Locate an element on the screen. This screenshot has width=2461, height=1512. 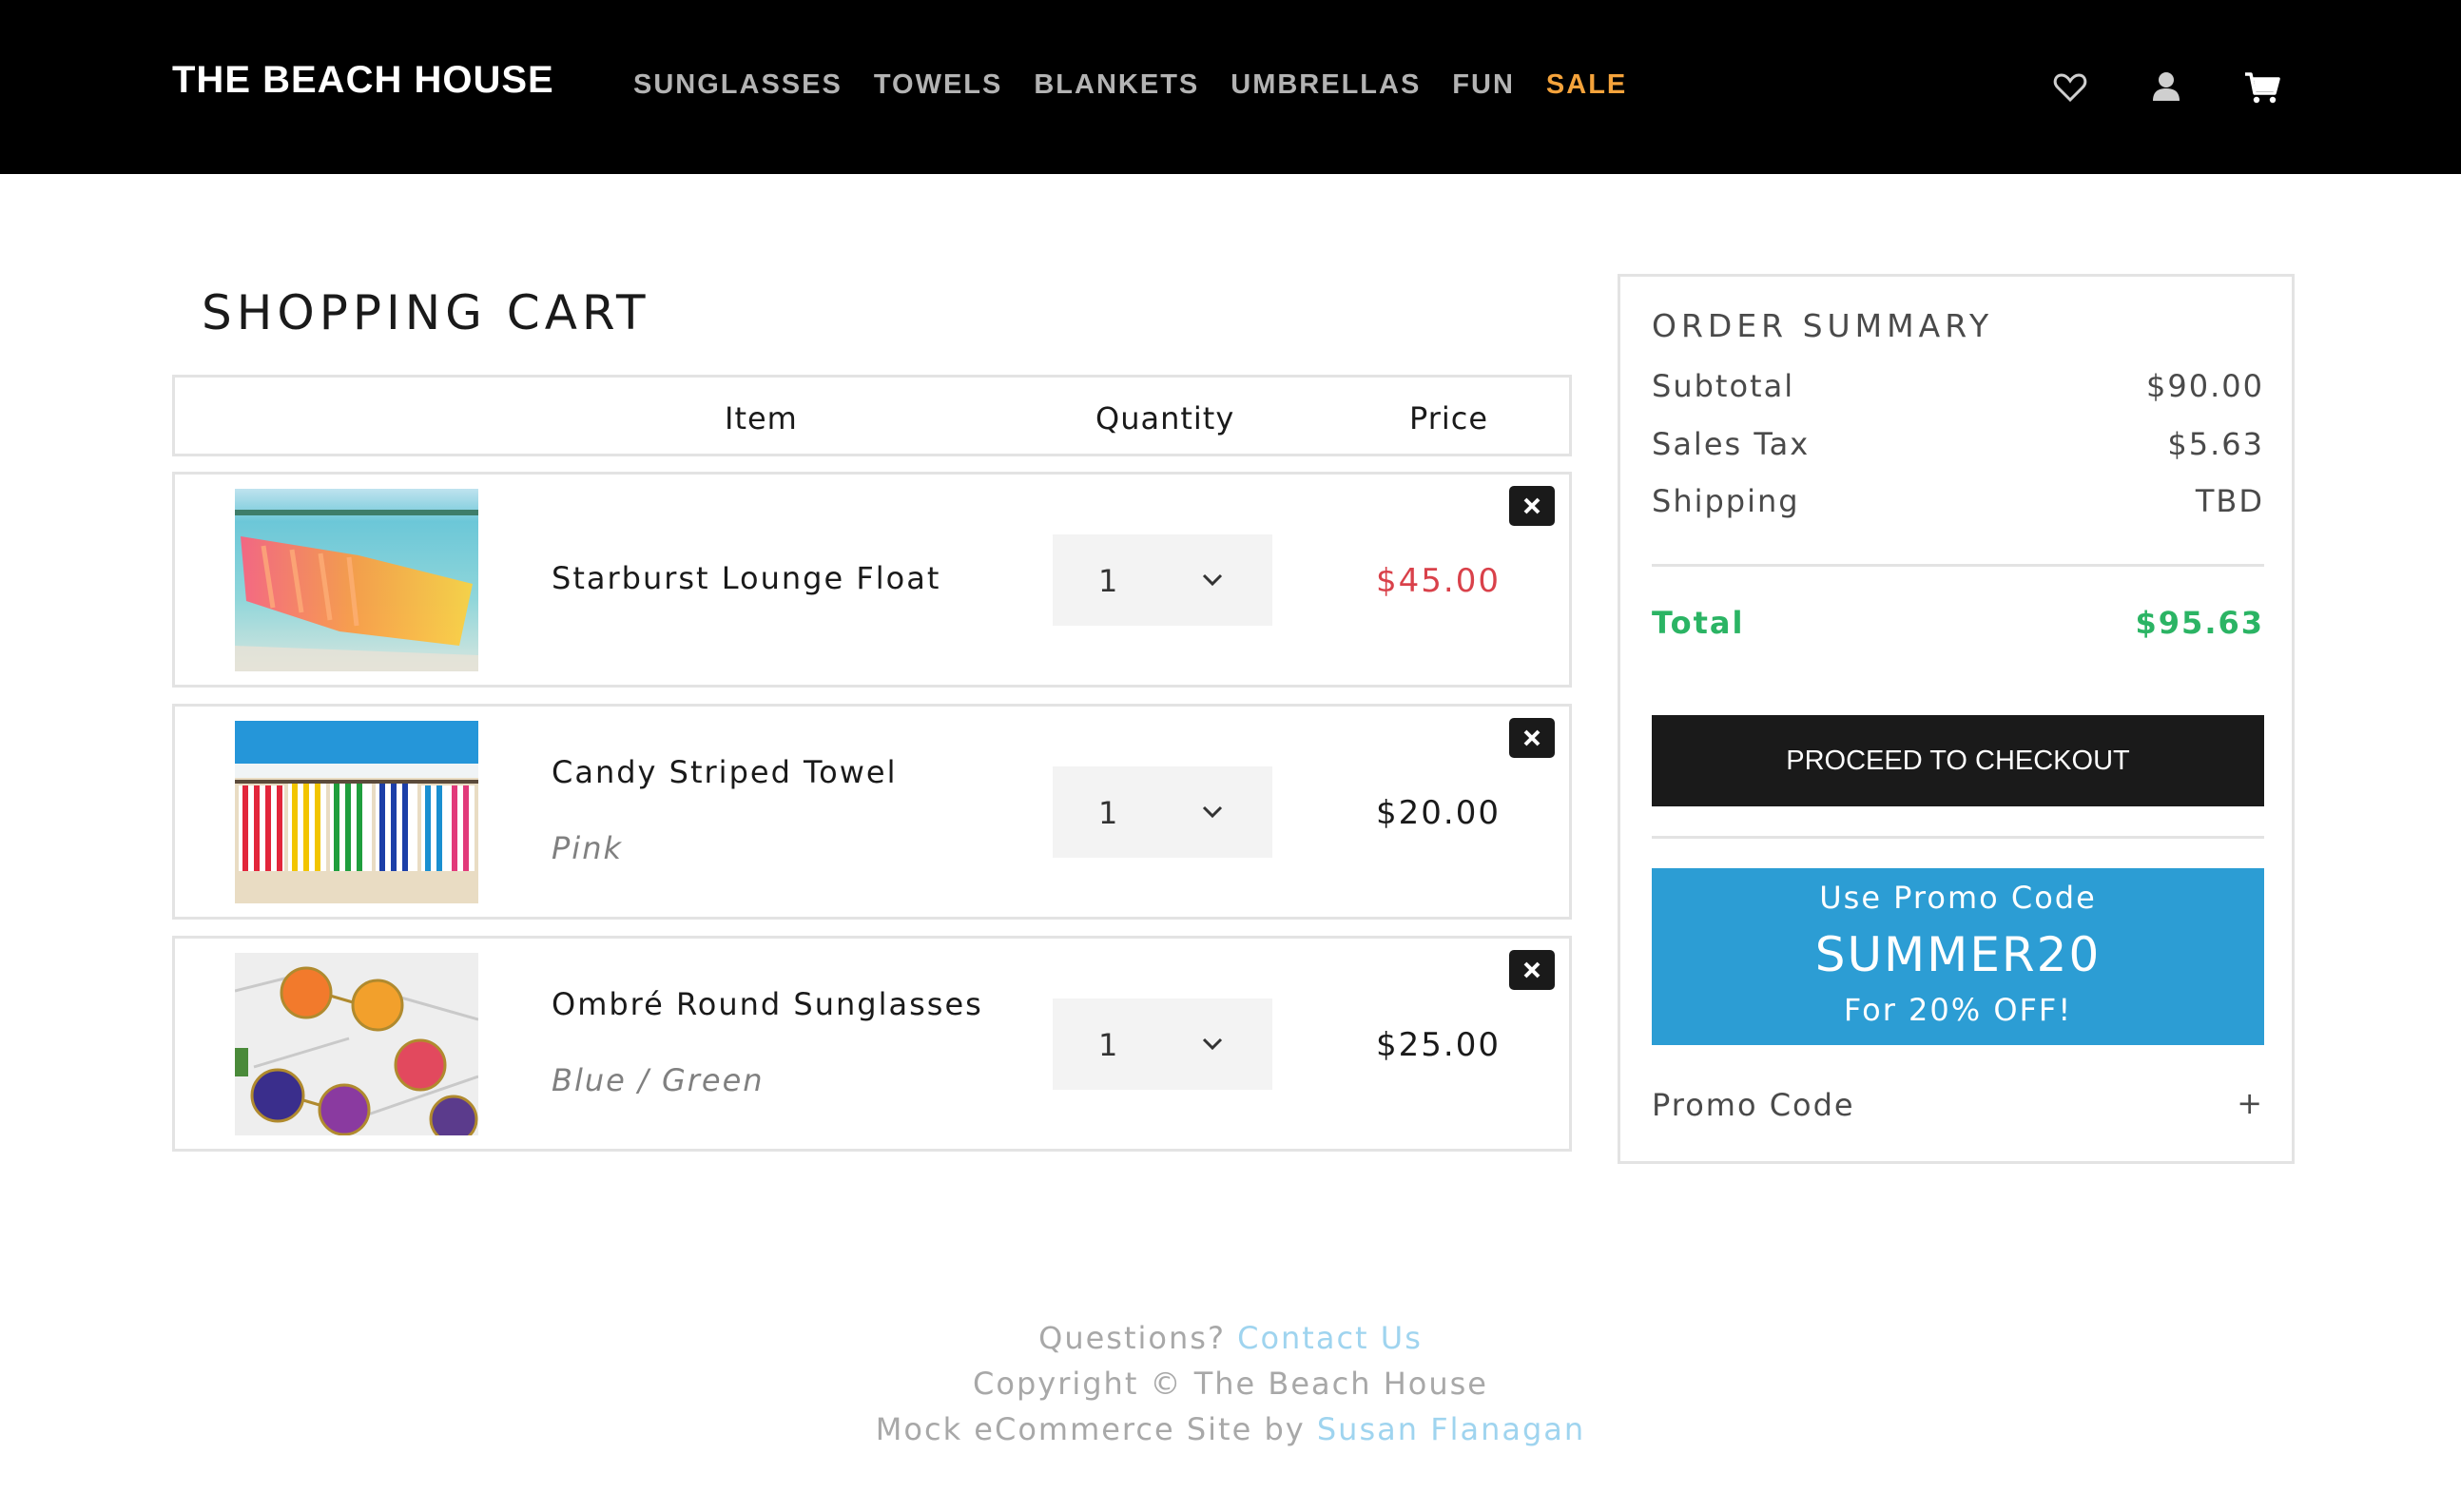
contact-us-link: Contact Us is located at coordinates (1330, 1338).